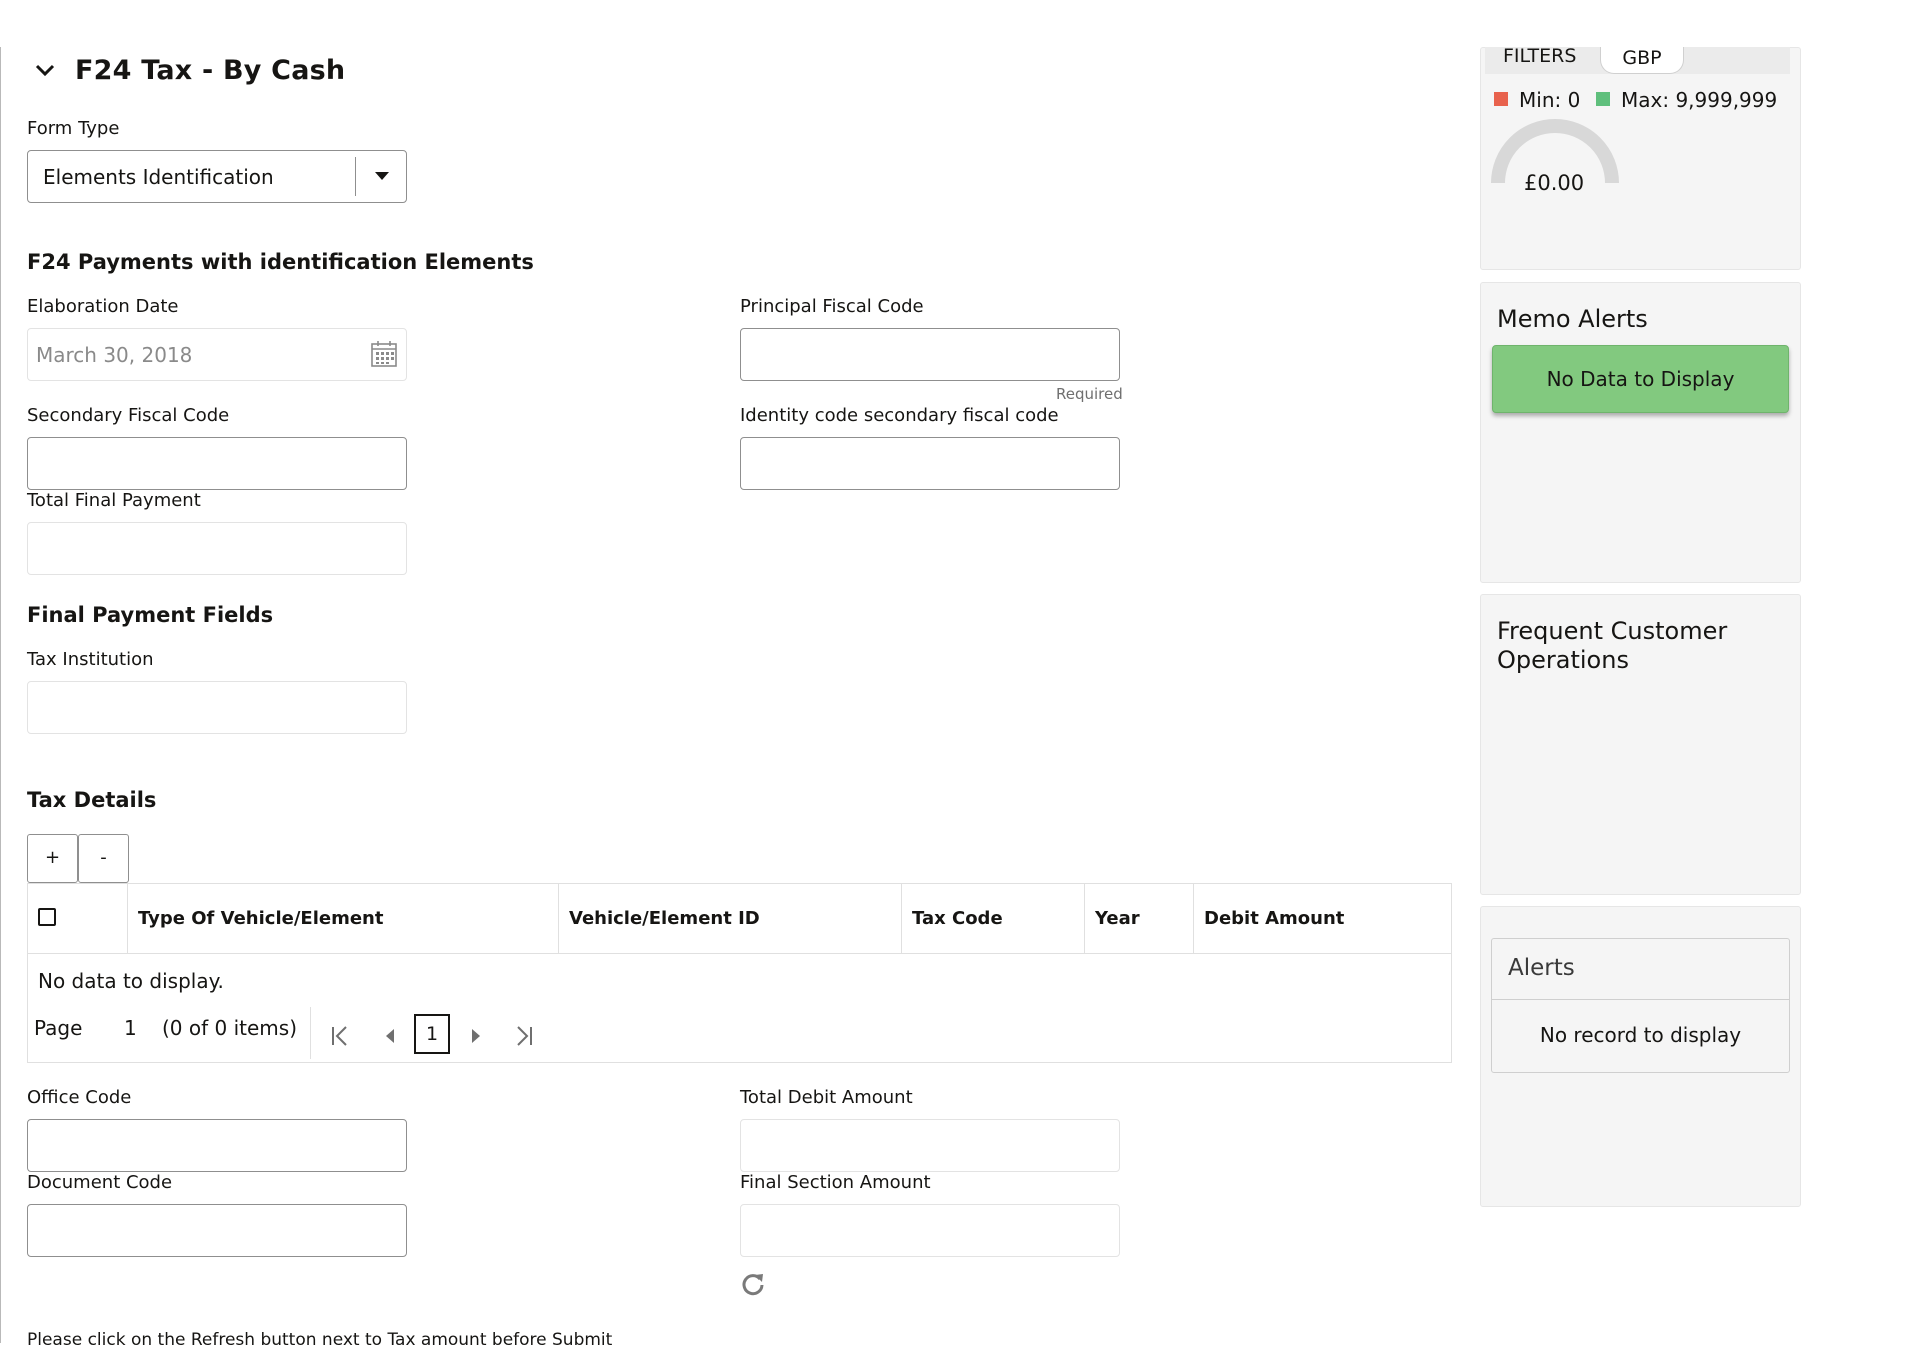 The width and height of the screenshot is (1916, 1350). What do you see at coordinates (79, 1097) in the screenshot?
I see `office-code-label: Office Code` at bounding box center [79, 1097].